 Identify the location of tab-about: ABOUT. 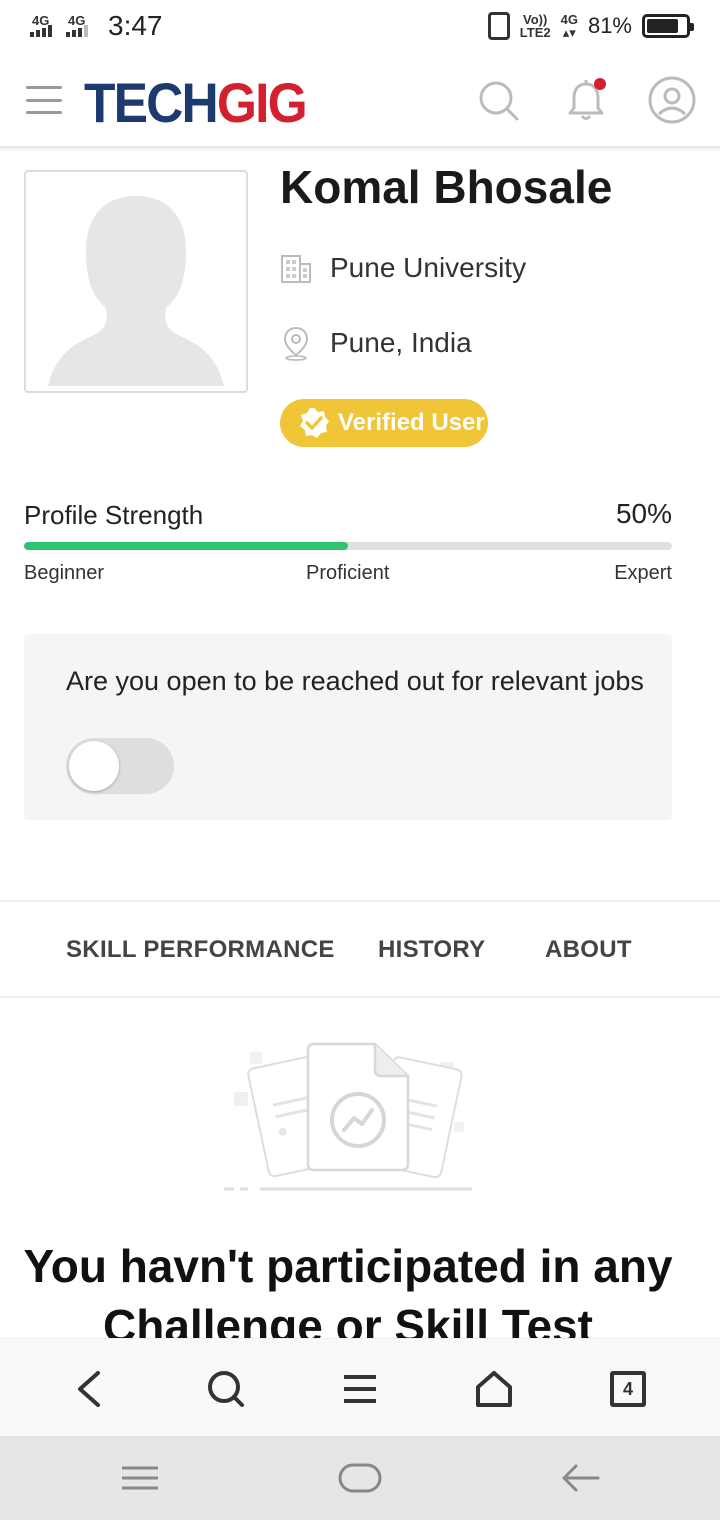
(588, 950).